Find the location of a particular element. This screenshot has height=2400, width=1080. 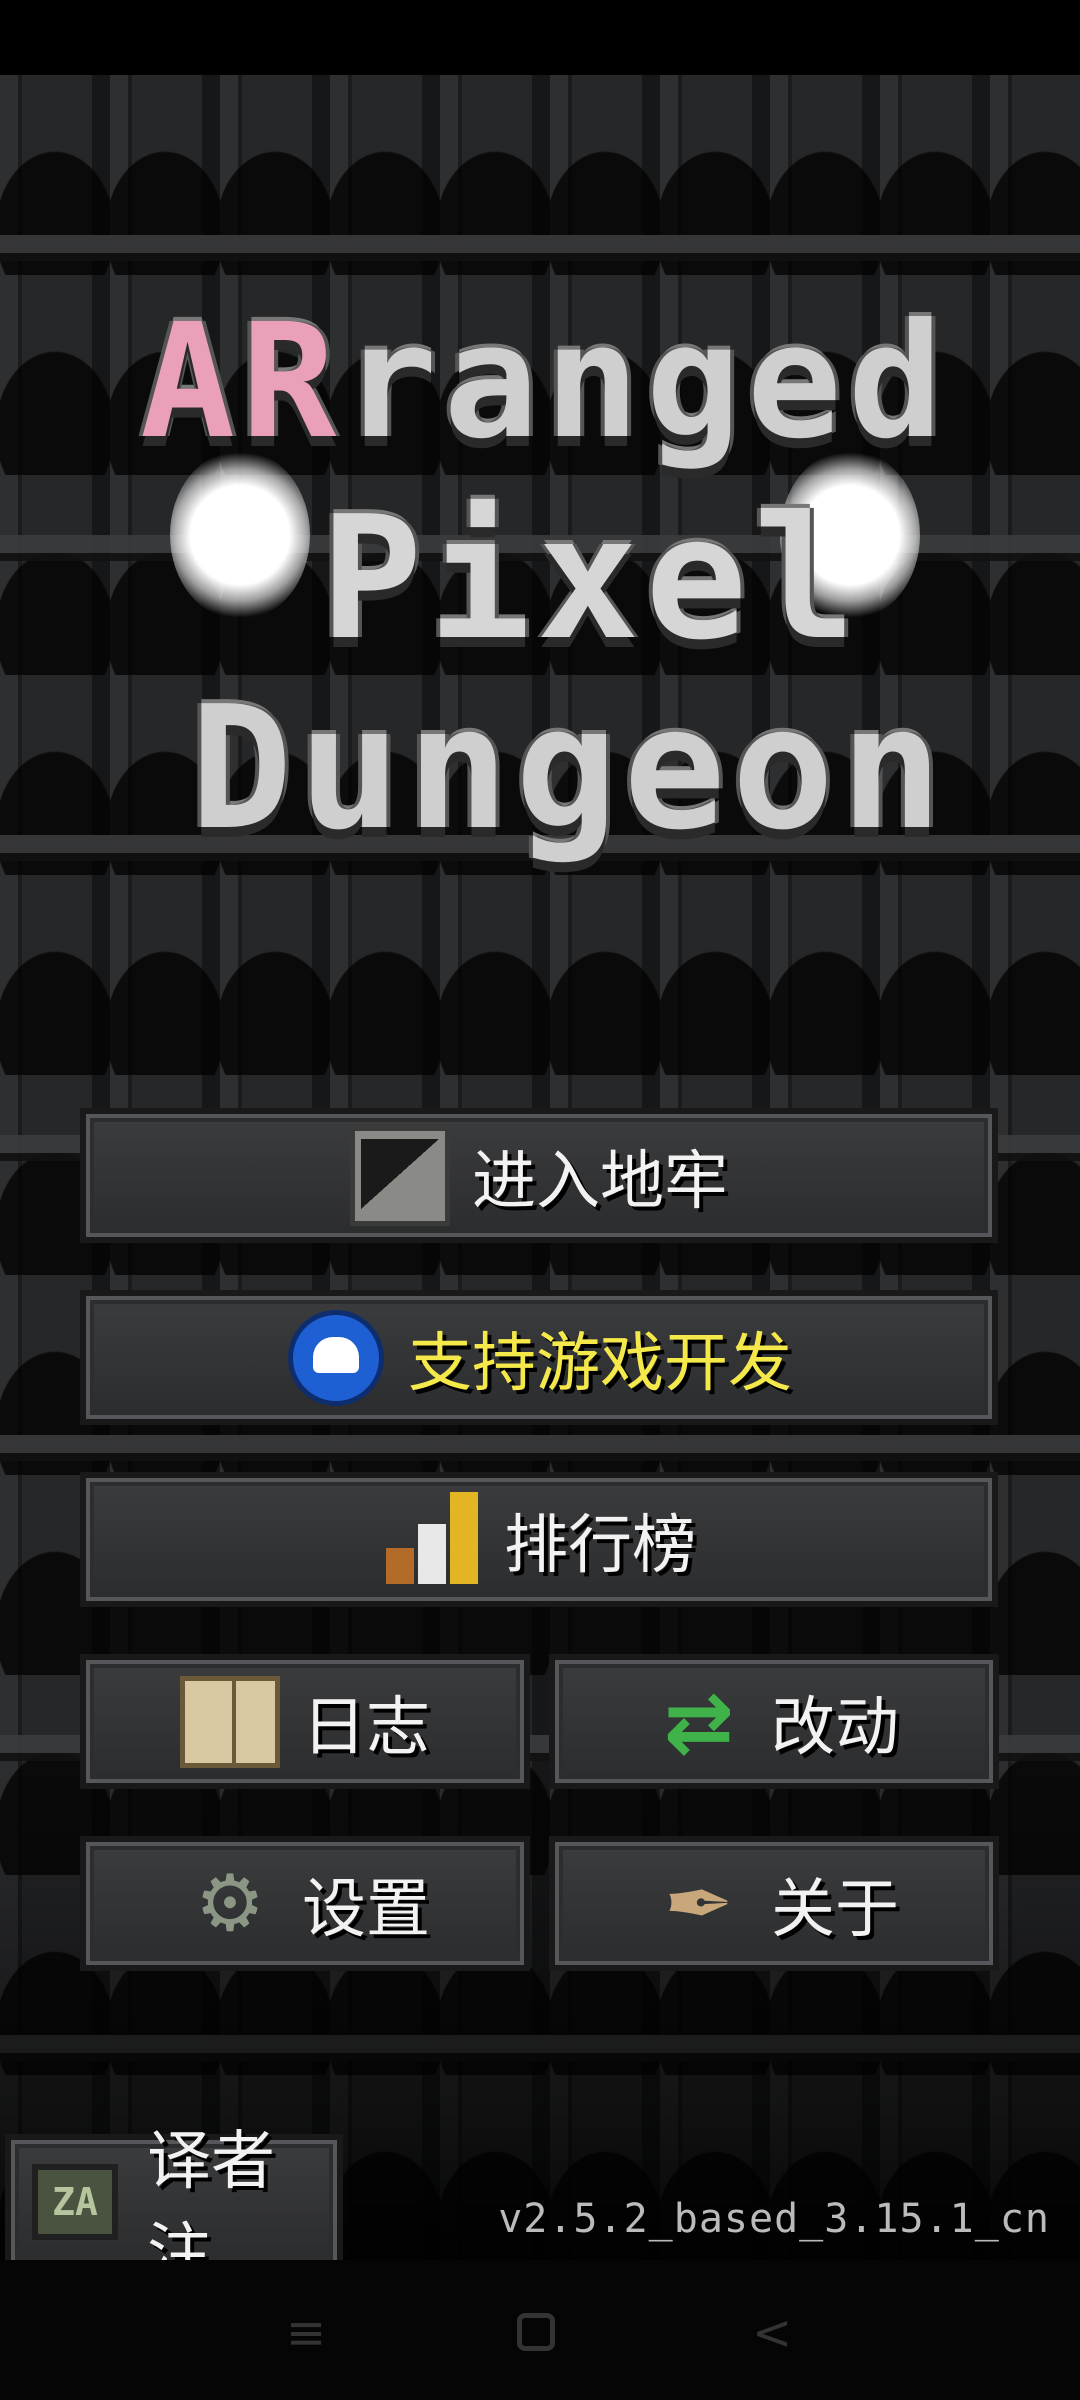

about-button: ✒ 关于 is located at coordinates (774, 1903).